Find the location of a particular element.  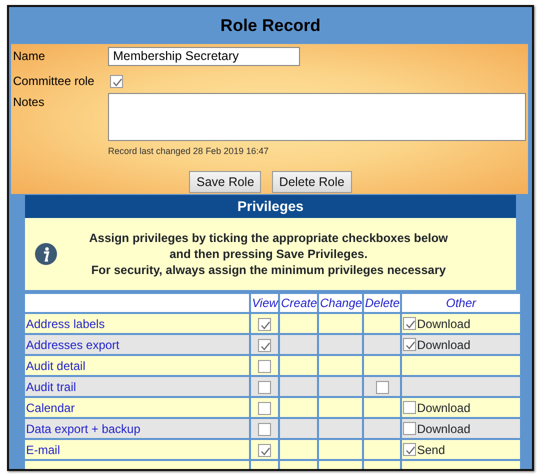

info-icon is located at coordinates (46, 254).